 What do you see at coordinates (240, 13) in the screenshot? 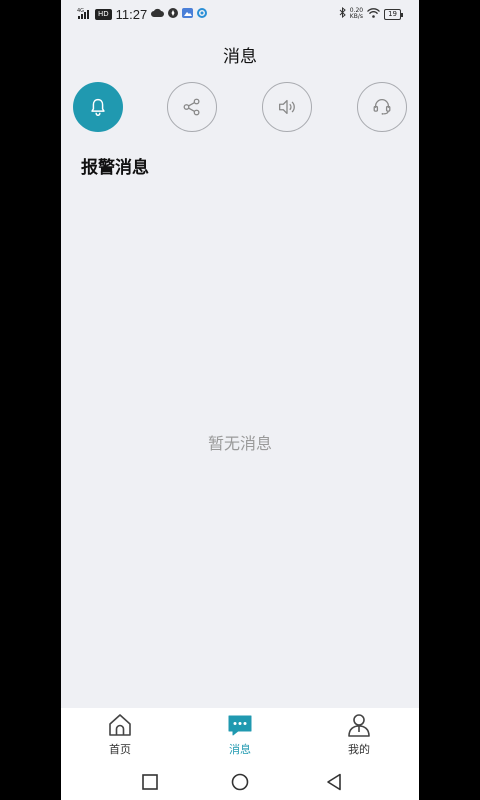
I see `status-bar: 4G HD 11:27 0.20 KB/s 19` at bounding box center [240, 13].